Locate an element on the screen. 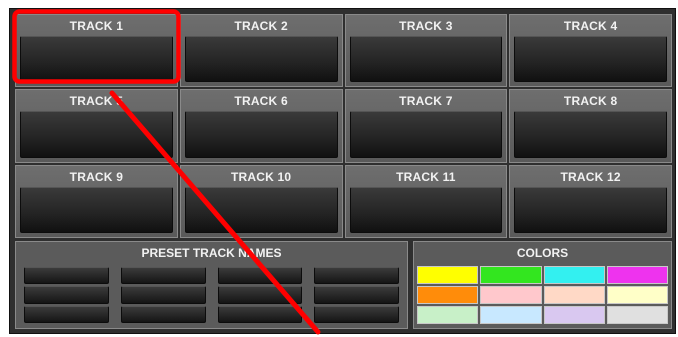 This screenshot has width=678, height=337. track-label: TRACK 5 is located at coordinates (96, 101).